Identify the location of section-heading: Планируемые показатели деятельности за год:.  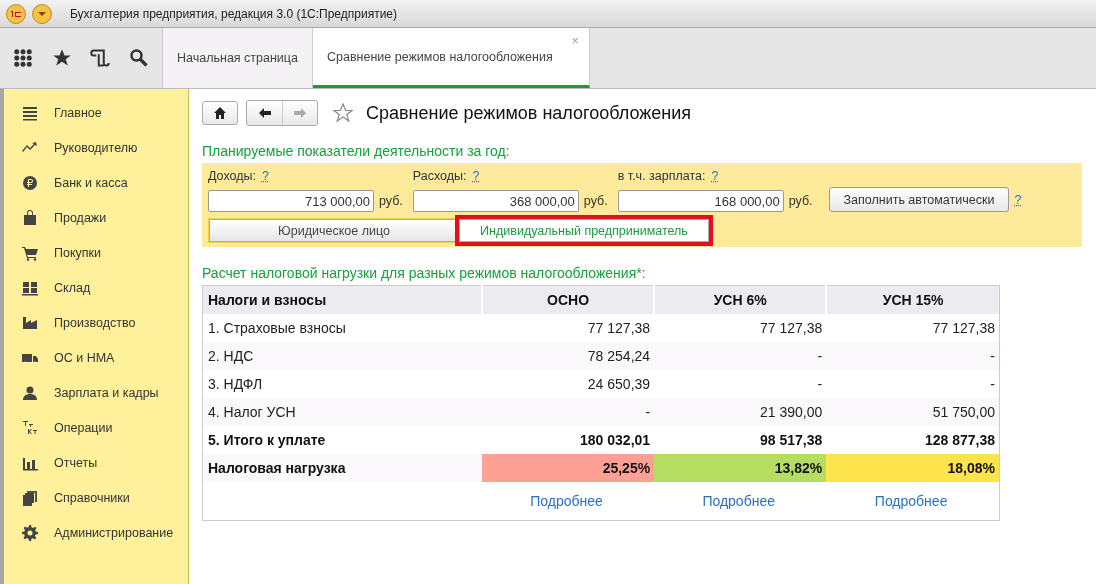
(356, 151).